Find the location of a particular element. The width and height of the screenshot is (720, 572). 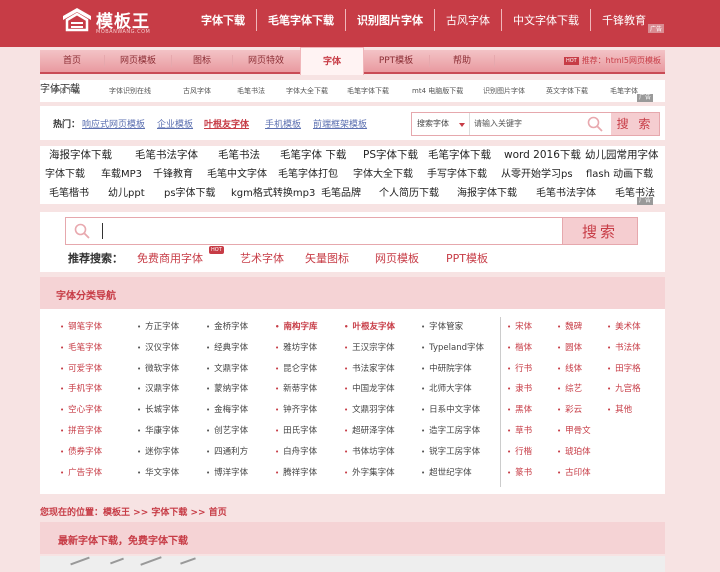

keyword-link: 个人简历下载 is located at coordinates (409, 193).